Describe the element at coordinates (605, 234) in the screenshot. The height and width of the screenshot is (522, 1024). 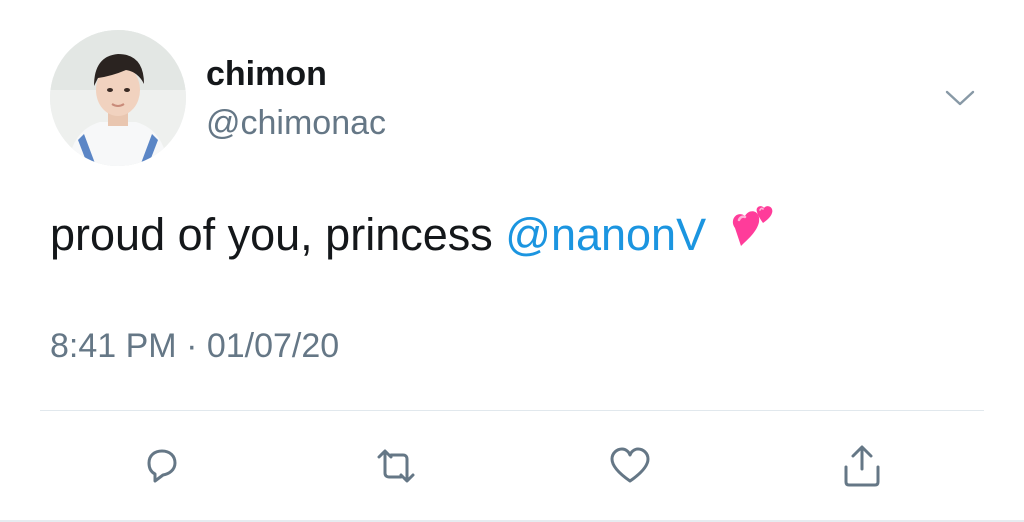
I see `mention-link: @nanonV` at that location.